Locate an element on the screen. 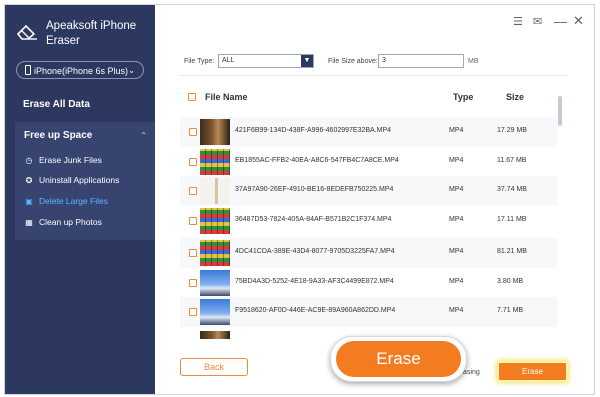 The height and width of the screenshot is (397, 600). column-header-size: Size is located at coordinates (515, 97).